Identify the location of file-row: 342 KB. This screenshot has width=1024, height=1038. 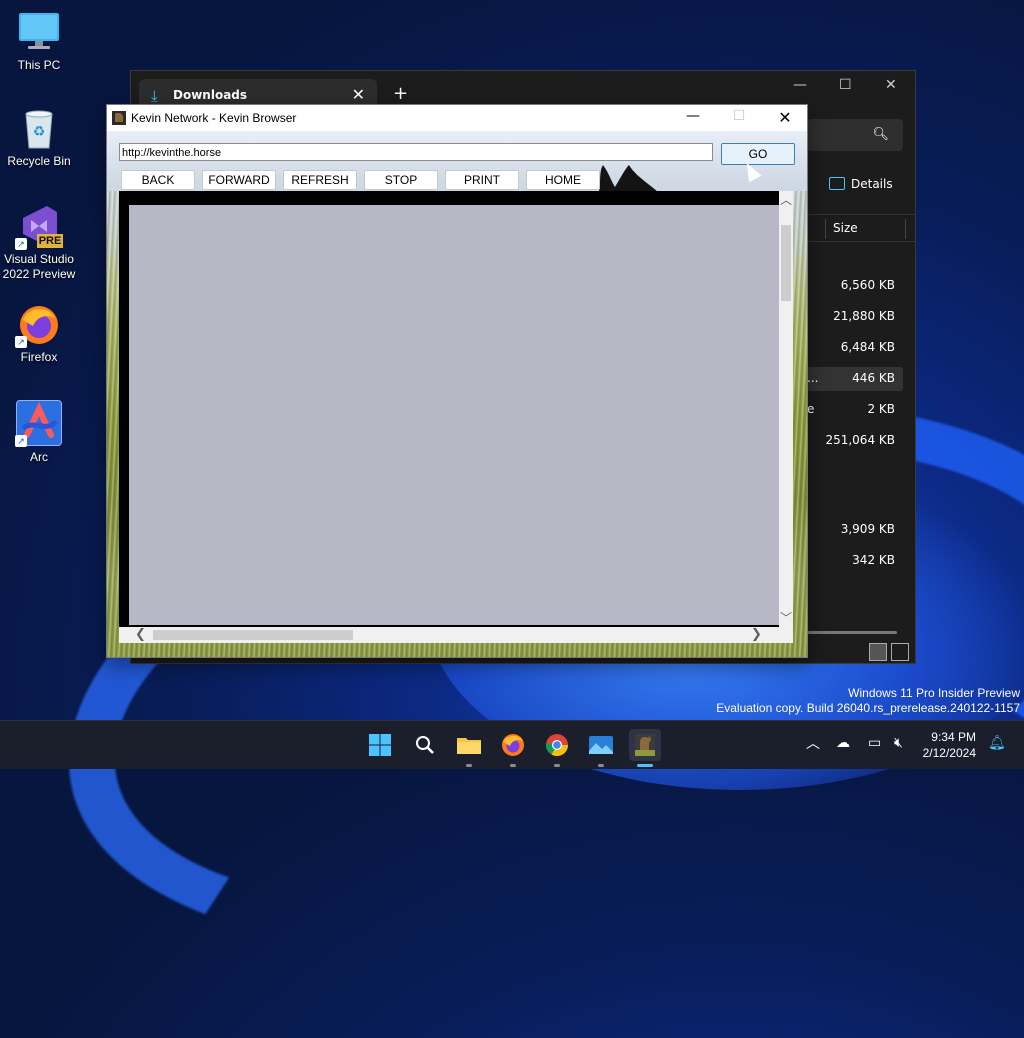
(855, 561).